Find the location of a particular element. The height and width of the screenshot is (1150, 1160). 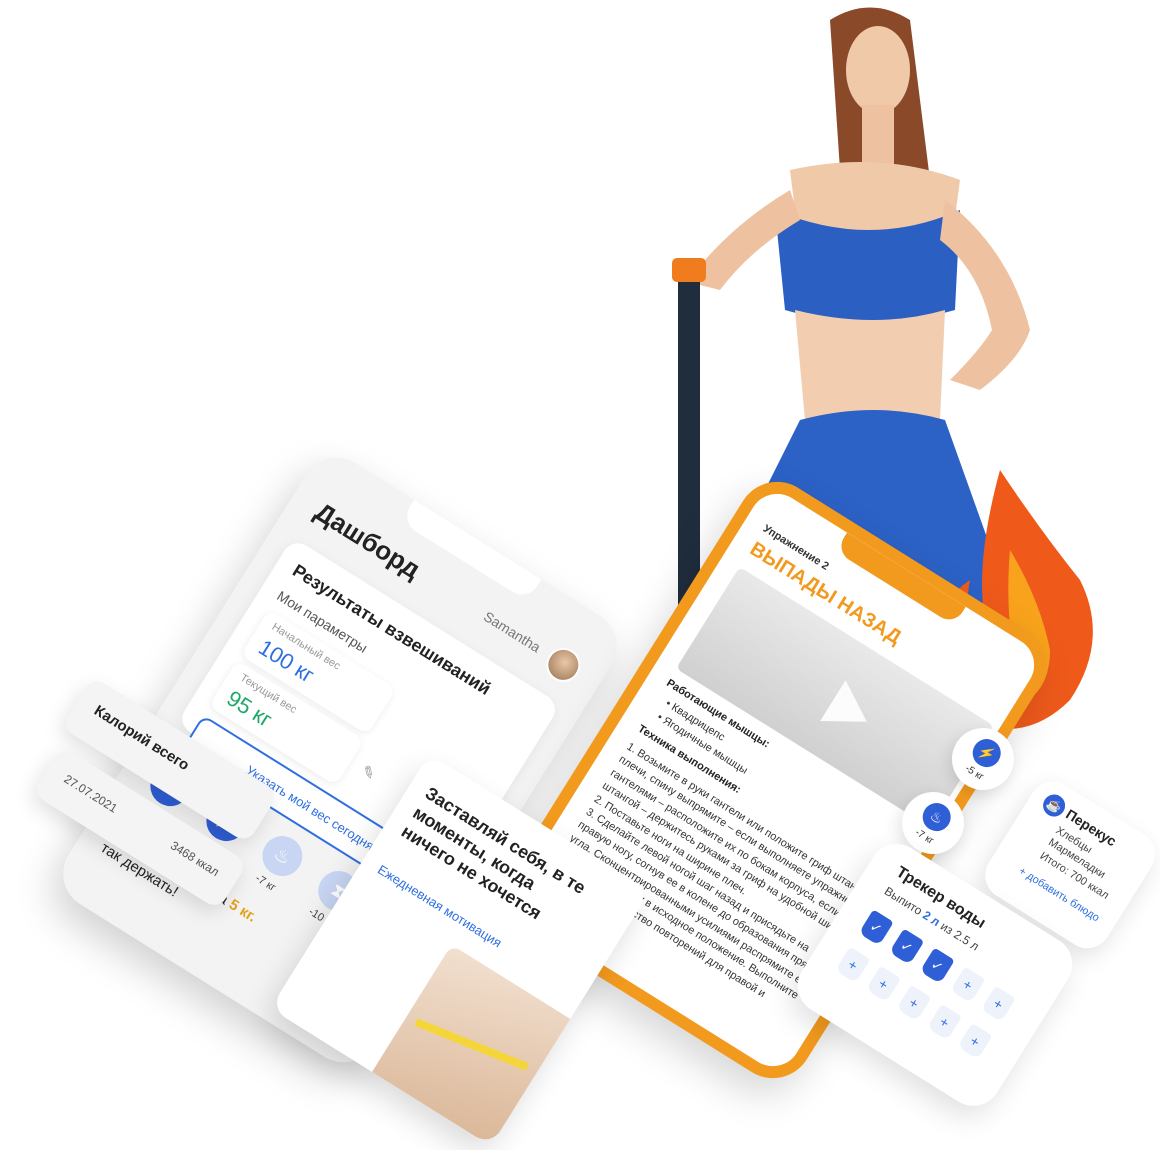

loss-amount: 5 кг. is located at coordinates (242, 910).